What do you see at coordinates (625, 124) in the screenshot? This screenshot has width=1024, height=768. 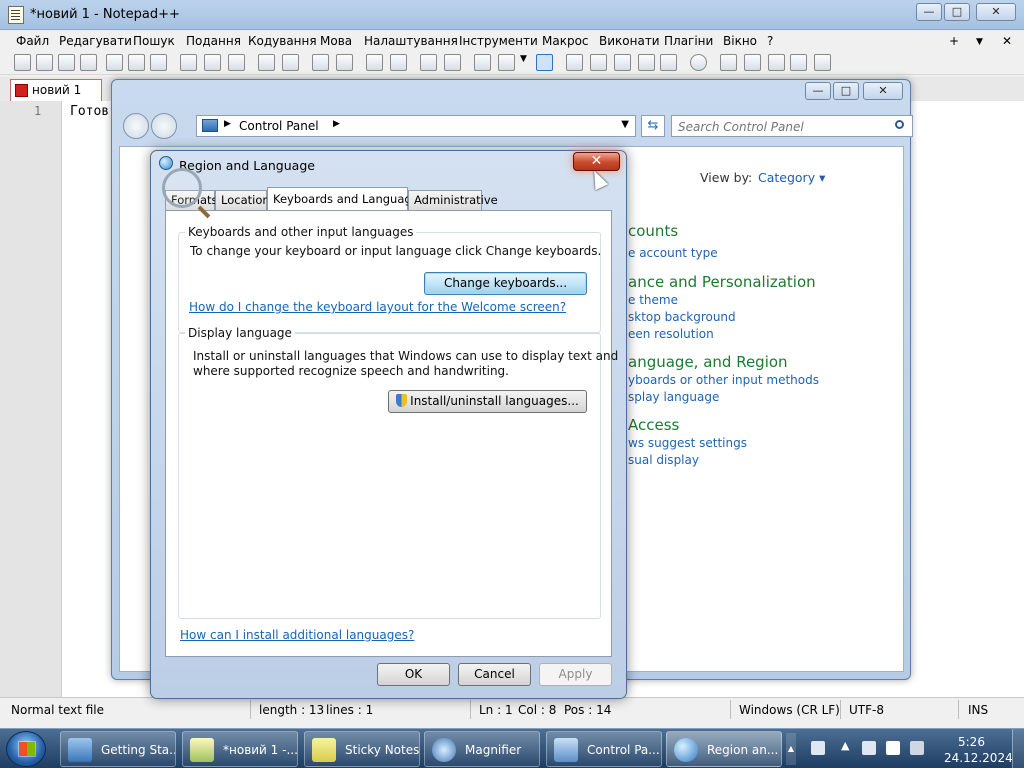 I see `address-dropdown-icon: ▼` at bounding box center [625, 124].